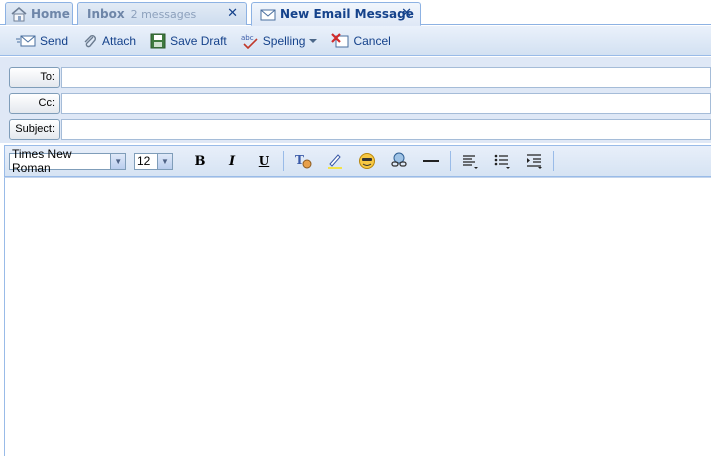 This screenshot has height=456, width=711. Describe the element at coordinates (340, 39) in the screenshot. I see `cancel-icon` at that location.